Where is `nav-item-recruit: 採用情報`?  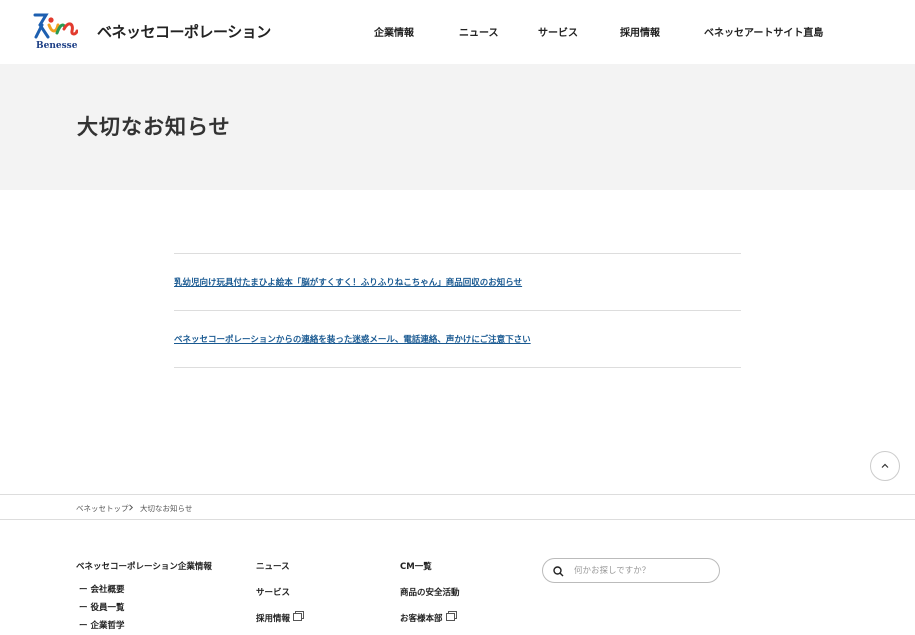
nav-item-recruit: 採用情報 is located at coordinates (640, 31).